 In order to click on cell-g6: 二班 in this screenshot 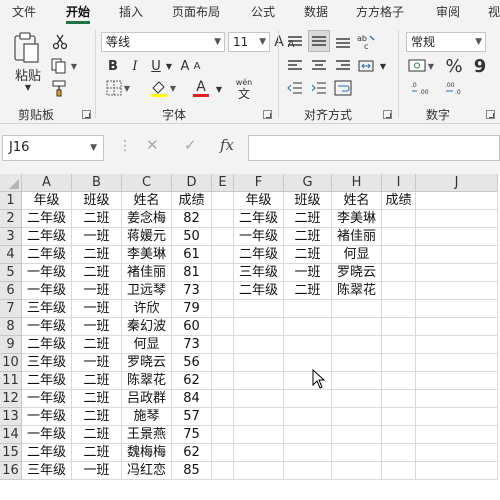, I will do `click(308, 291)`.